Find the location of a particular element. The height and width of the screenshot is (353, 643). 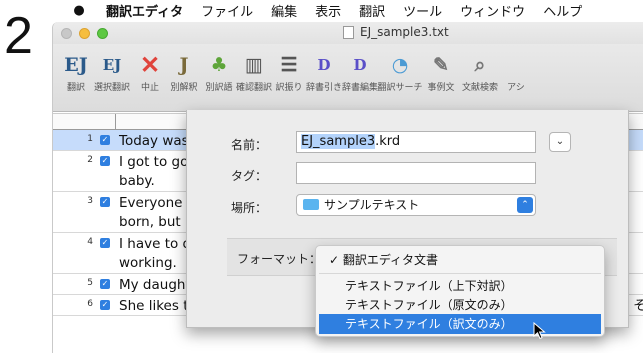

menu-edit: 編集 is located at coordinates (284, 10).